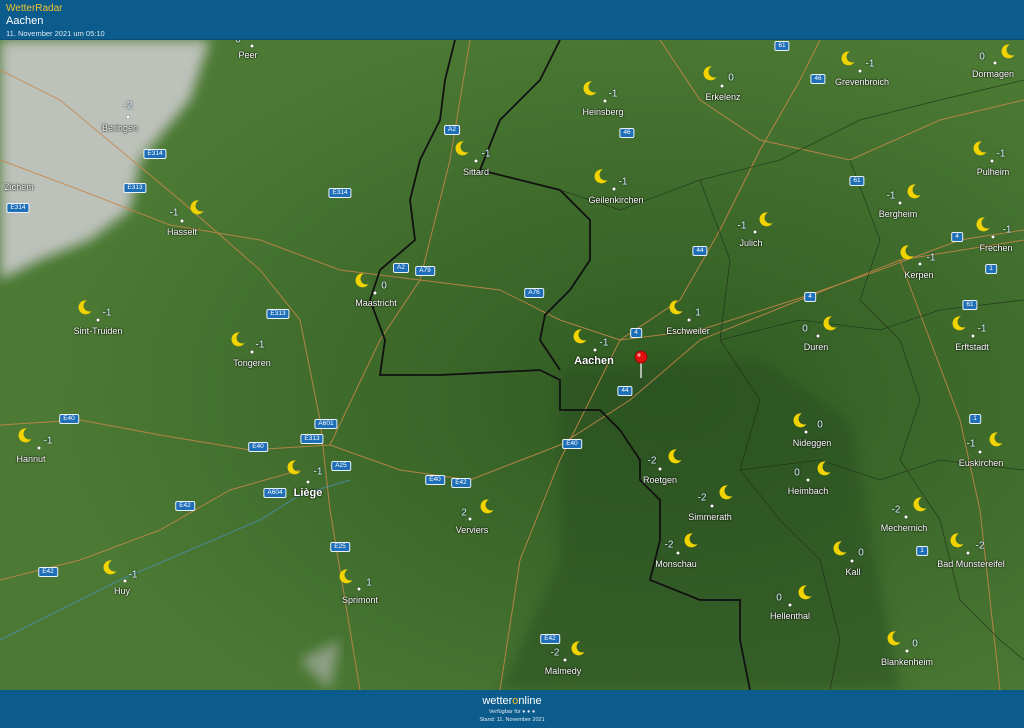  I want to click on city-dot-roetgen, so click(660, 469).